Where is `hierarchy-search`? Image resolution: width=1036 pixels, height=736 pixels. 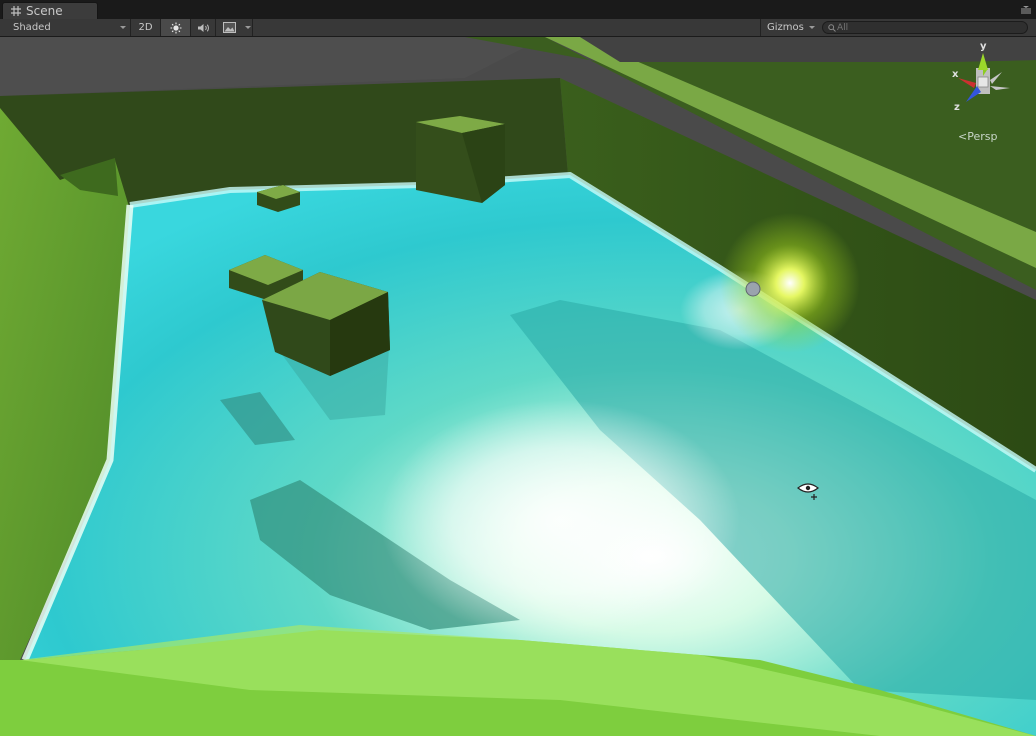
hierarchy-search is located at coordinates (925, 27).